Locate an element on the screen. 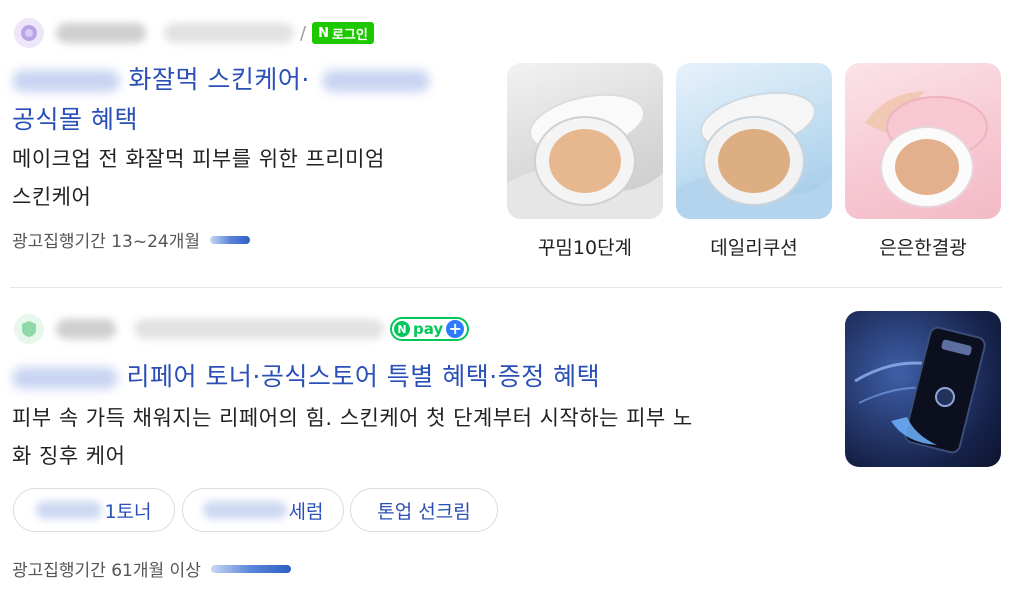 Image resolution: width=1024 pixels, height=591 pixels. product-name-blurred is located at coordinates (376, 81).